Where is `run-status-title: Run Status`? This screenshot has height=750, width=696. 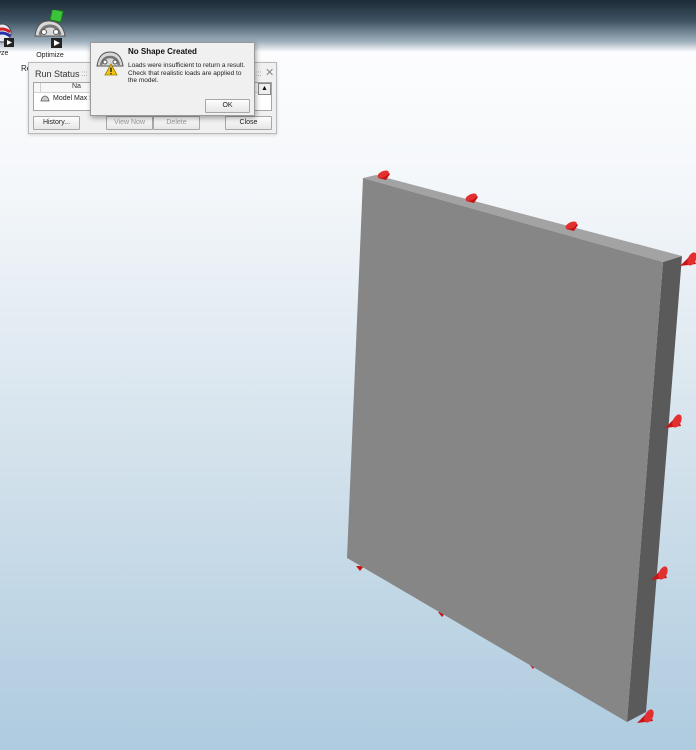
run-status-title: Run Status is located at coordinates (57, 74).